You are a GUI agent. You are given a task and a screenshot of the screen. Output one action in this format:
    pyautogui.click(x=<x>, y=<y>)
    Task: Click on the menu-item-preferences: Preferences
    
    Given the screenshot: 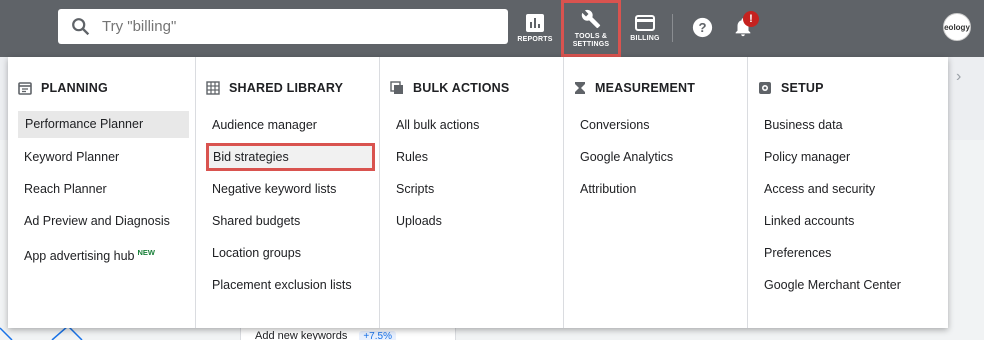 What is the action you would take?
    pyautogui.click(x=848, y=255)
    